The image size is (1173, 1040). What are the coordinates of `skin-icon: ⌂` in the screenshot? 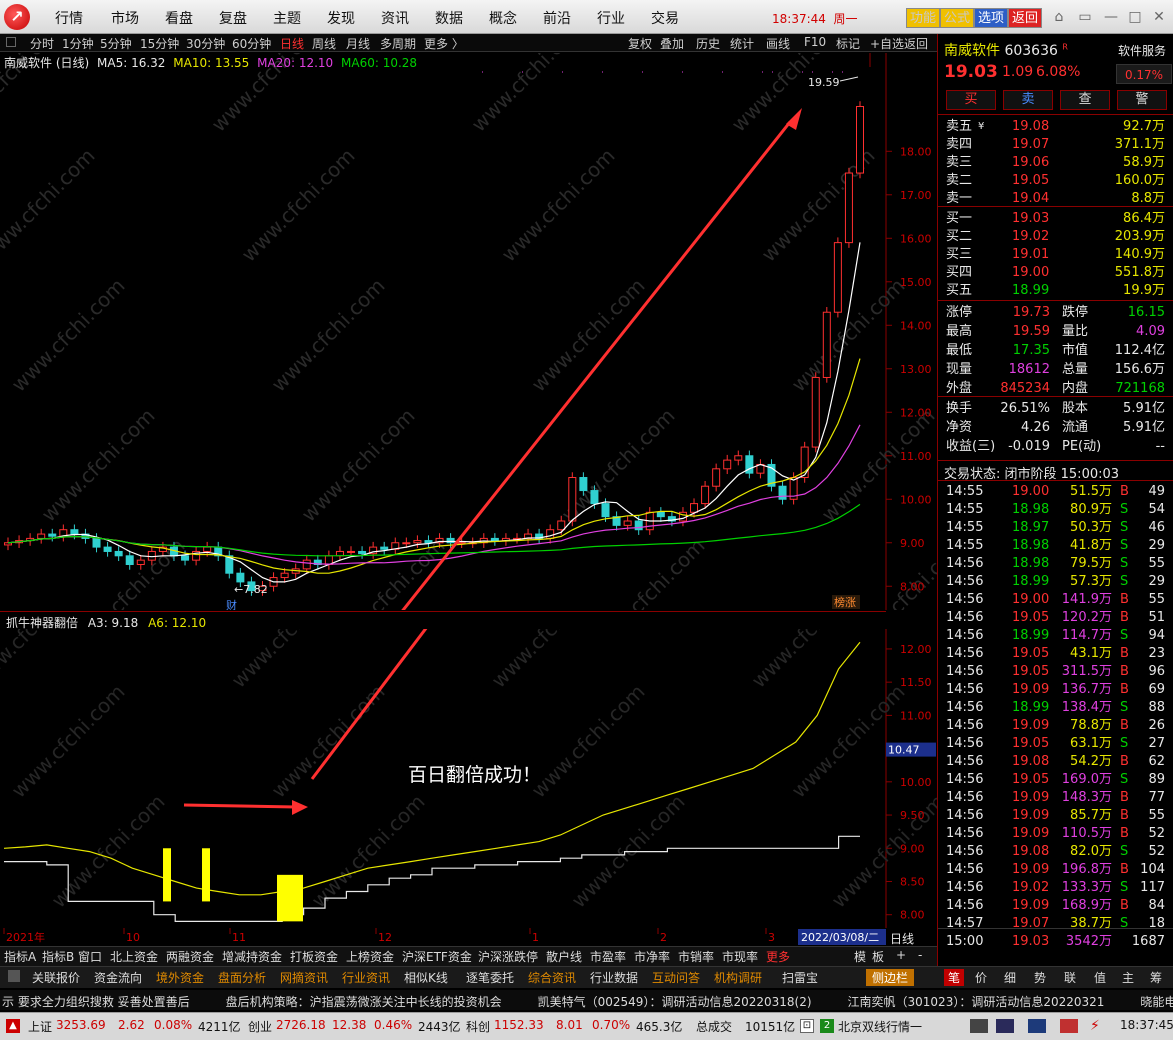 It's located at (1059, 17).